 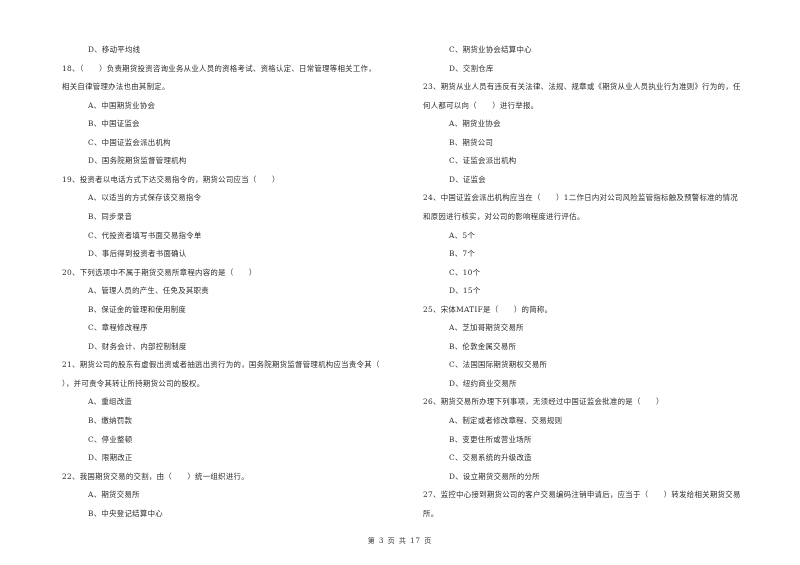 What do you see at coordinates (475, 124) in the screenshot?
I see `answer-option: A、期货业协会` at bounding box center [475, 124].